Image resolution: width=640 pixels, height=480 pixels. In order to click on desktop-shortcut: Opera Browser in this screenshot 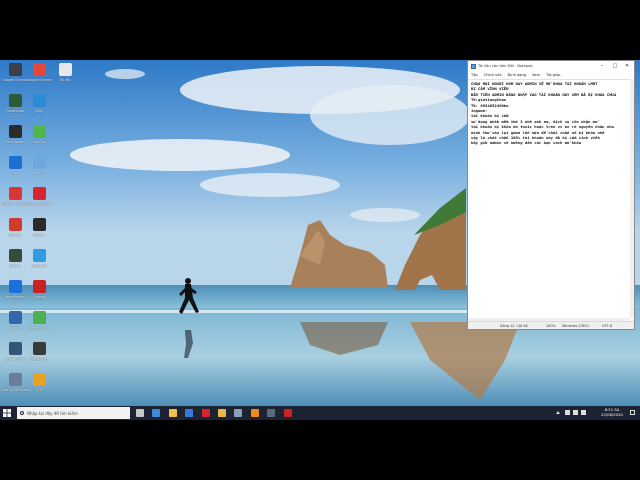, I will do `click(39, 199)`.